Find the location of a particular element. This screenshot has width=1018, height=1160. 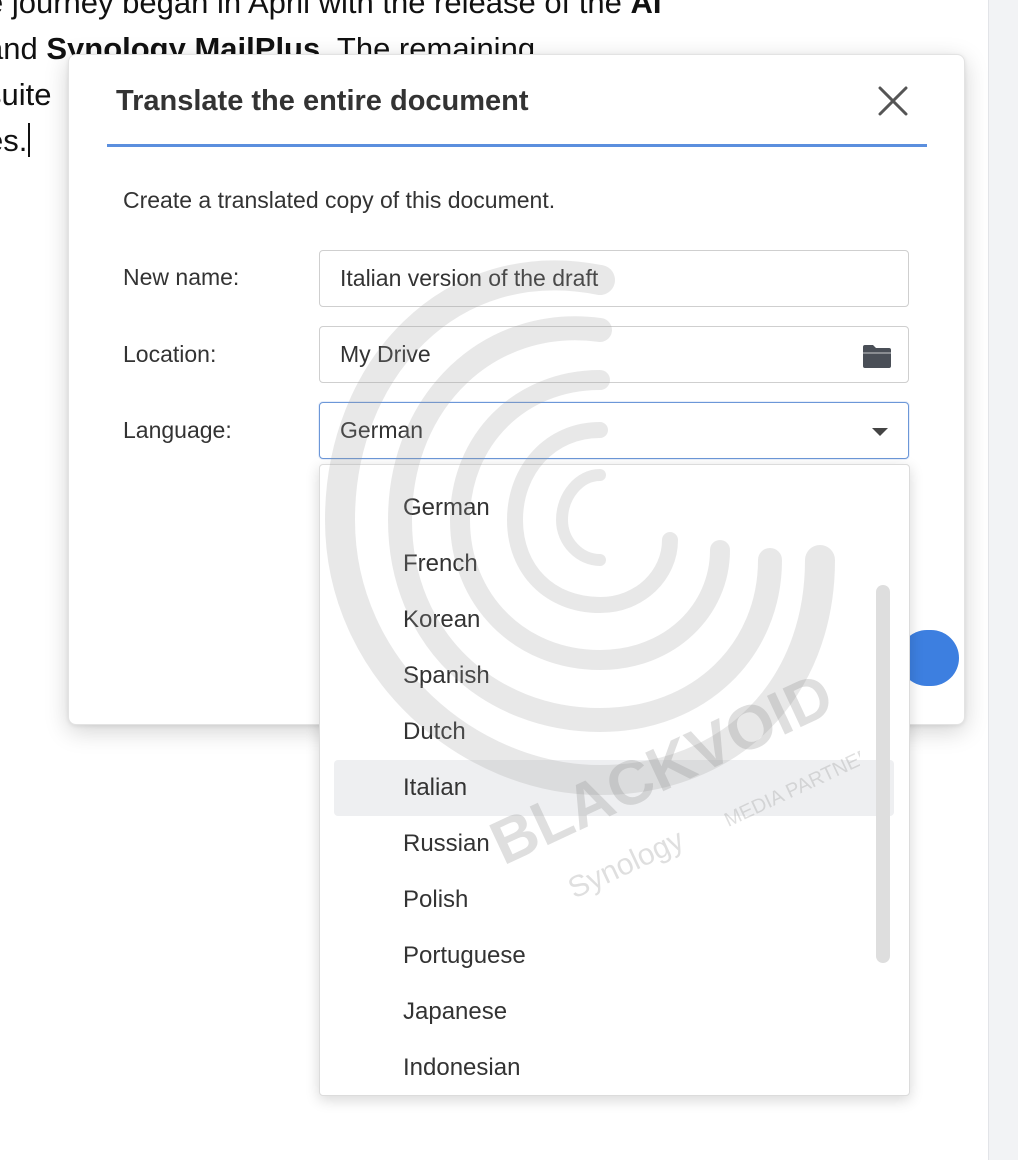

text-cursor is located at coordinates (29, 140).